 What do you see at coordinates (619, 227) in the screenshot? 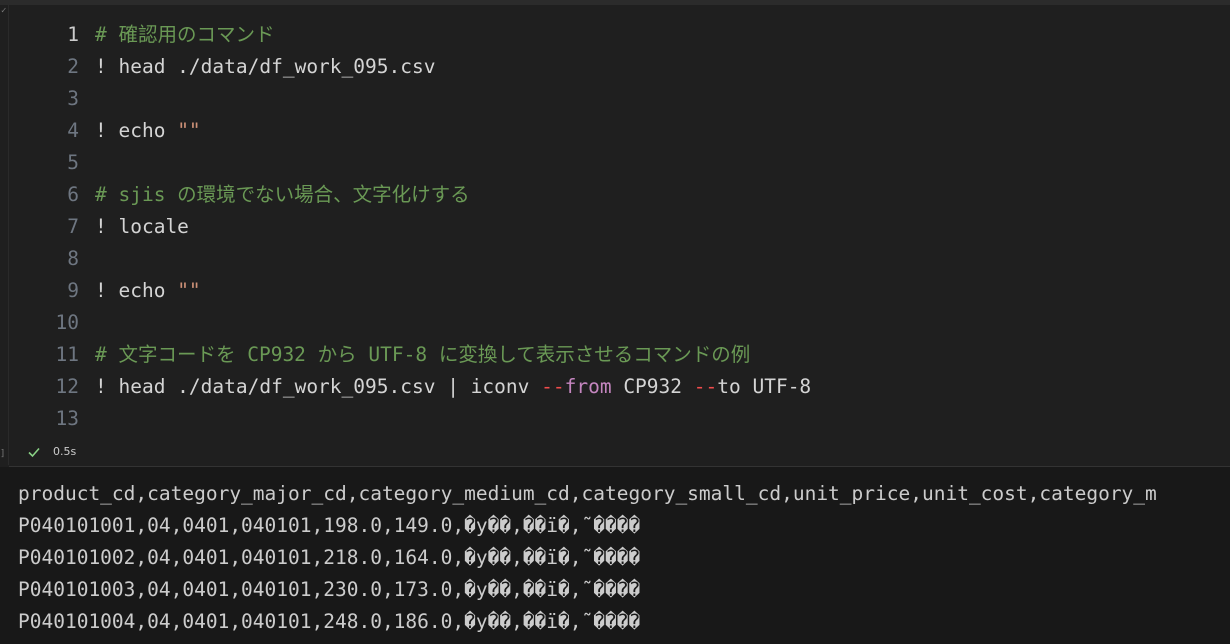
I see `code-line: 7 ! locale` at bounding box center [619, 227].